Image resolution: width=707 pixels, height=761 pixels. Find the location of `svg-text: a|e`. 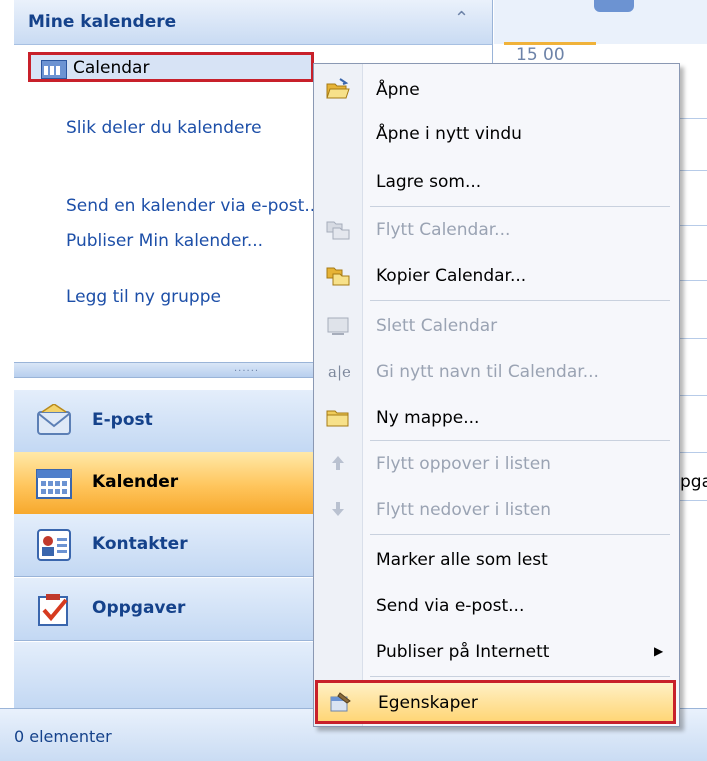

svg-text: a|e is located at coordinates (339, 372).